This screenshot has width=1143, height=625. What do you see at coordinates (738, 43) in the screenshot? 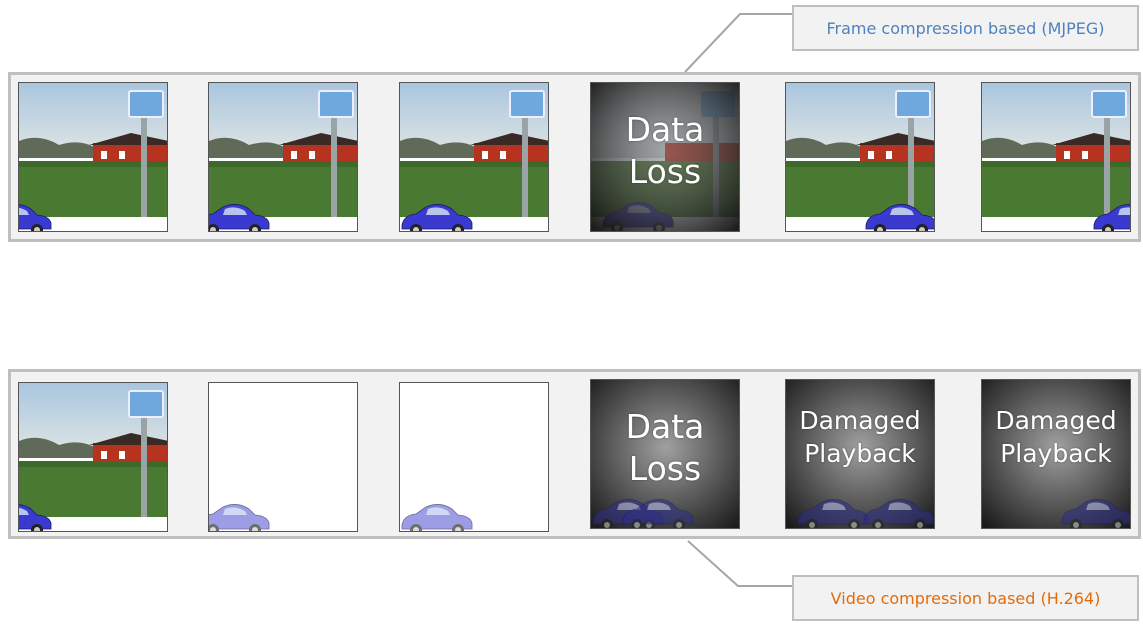
I see `top-connector-line` at bounding box center [738, 43].